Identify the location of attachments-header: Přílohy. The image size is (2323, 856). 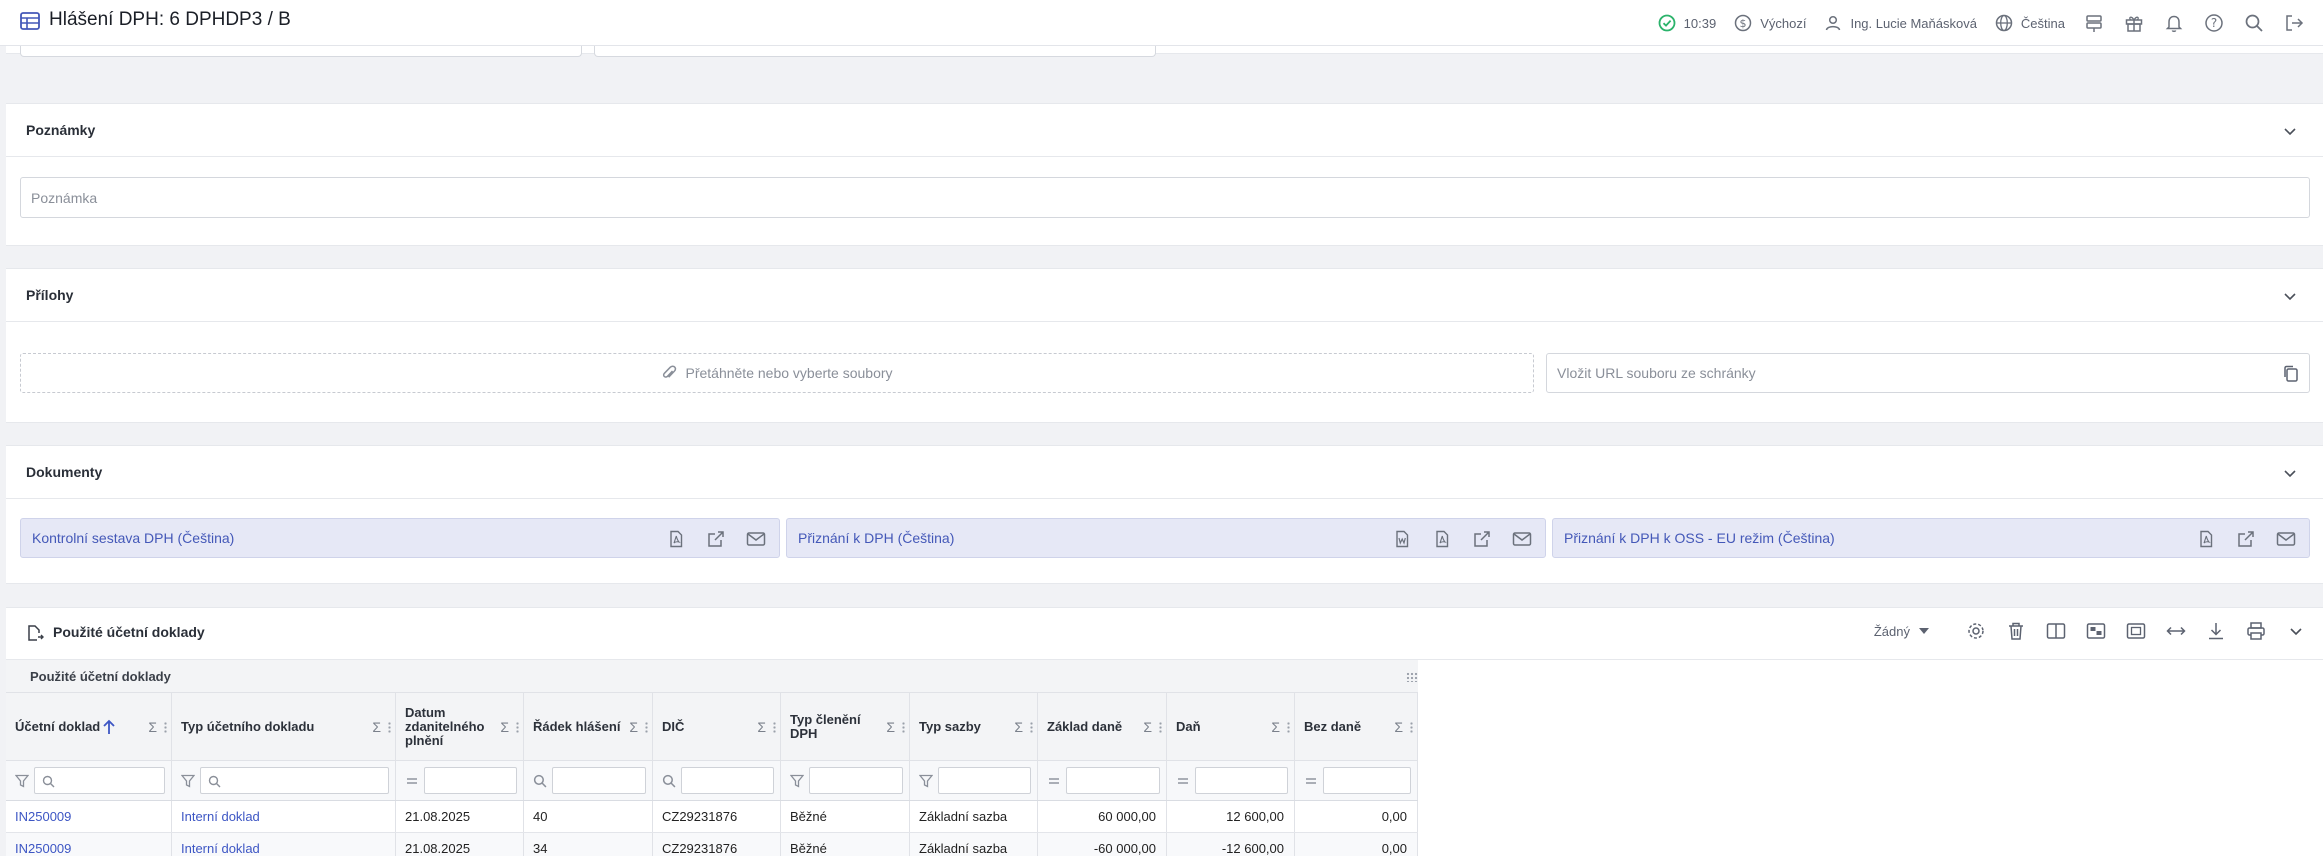
(1164, 295).